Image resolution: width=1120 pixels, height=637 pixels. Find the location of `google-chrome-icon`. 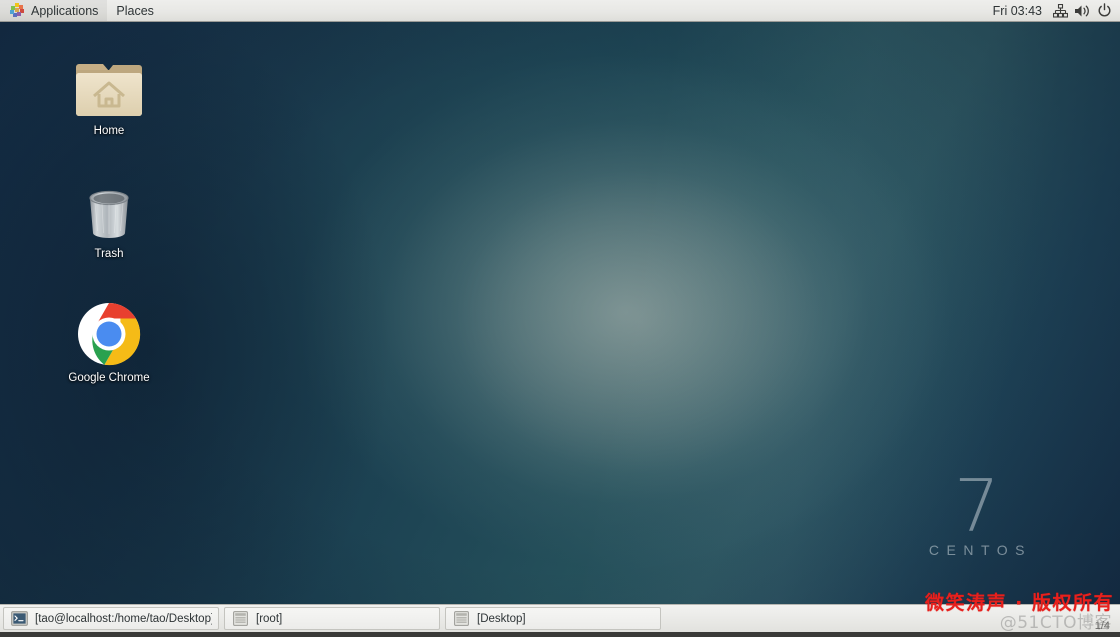

google-chrome-icon is located at coordinates (109, 333).